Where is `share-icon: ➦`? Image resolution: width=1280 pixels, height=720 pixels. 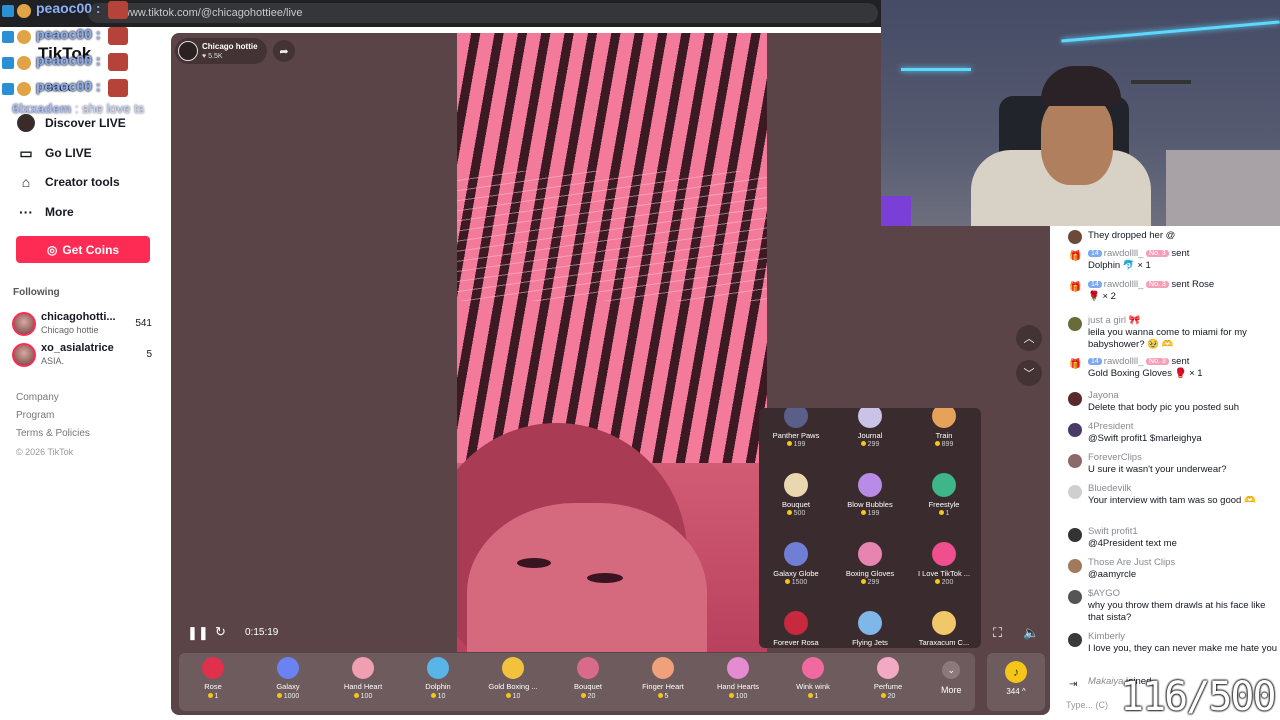 share-icon: ➦ is located at coordinates (284, 51).